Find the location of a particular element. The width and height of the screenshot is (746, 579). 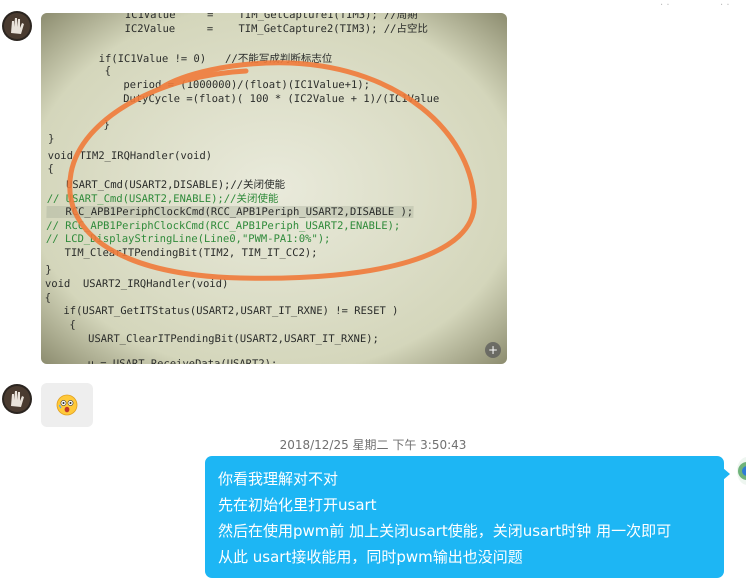

self-avatar is located at coordinates (741, 471).